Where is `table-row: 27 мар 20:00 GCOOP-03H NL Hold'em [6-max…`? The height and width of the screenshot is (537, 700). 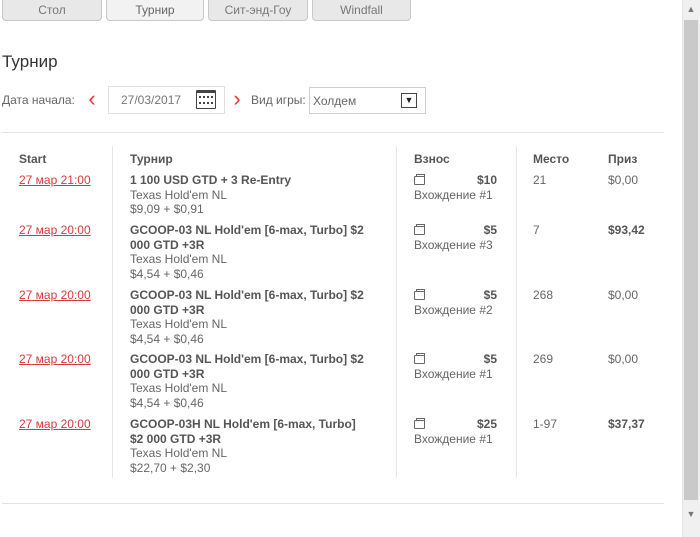 table-row: 27 мар 20:00 GCOOP-03H NL Hold'em [6-max… is located at coordinates (332, 449).